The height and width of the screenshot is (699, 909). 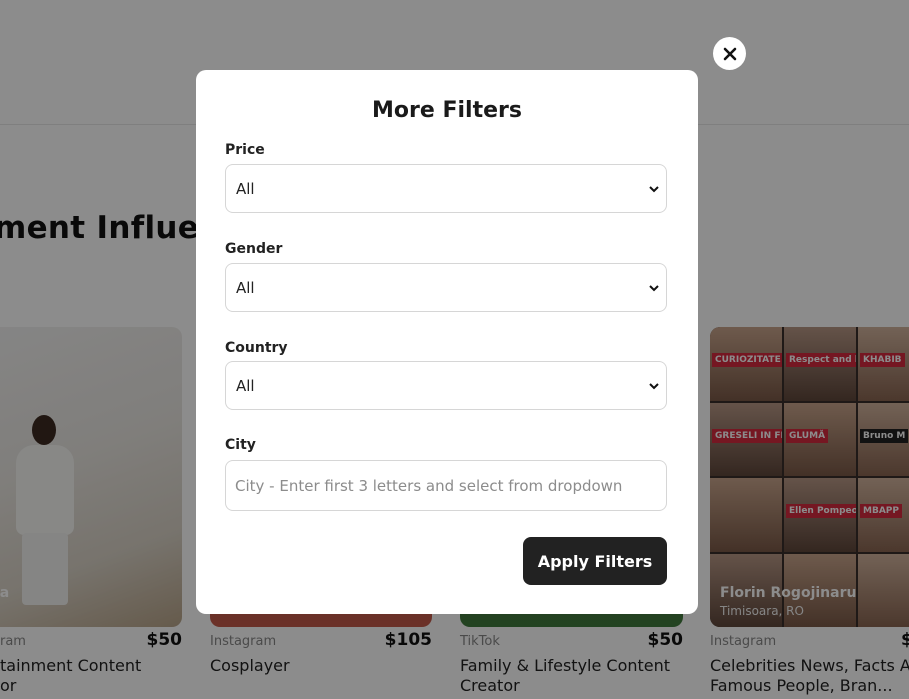 What do you see at coordinates (245, 150) in the screenshot?
I see `price-label: Price` at bounding box center [245, 150].